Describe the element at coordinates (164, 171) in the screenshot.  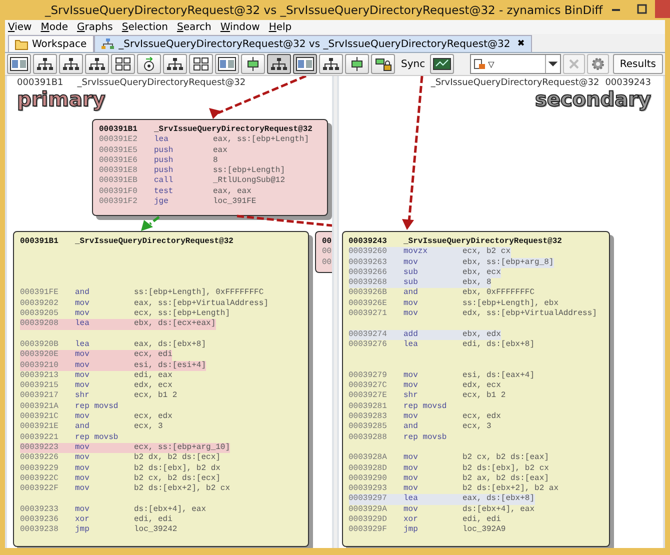
I see `mnemonic: push` at that location.